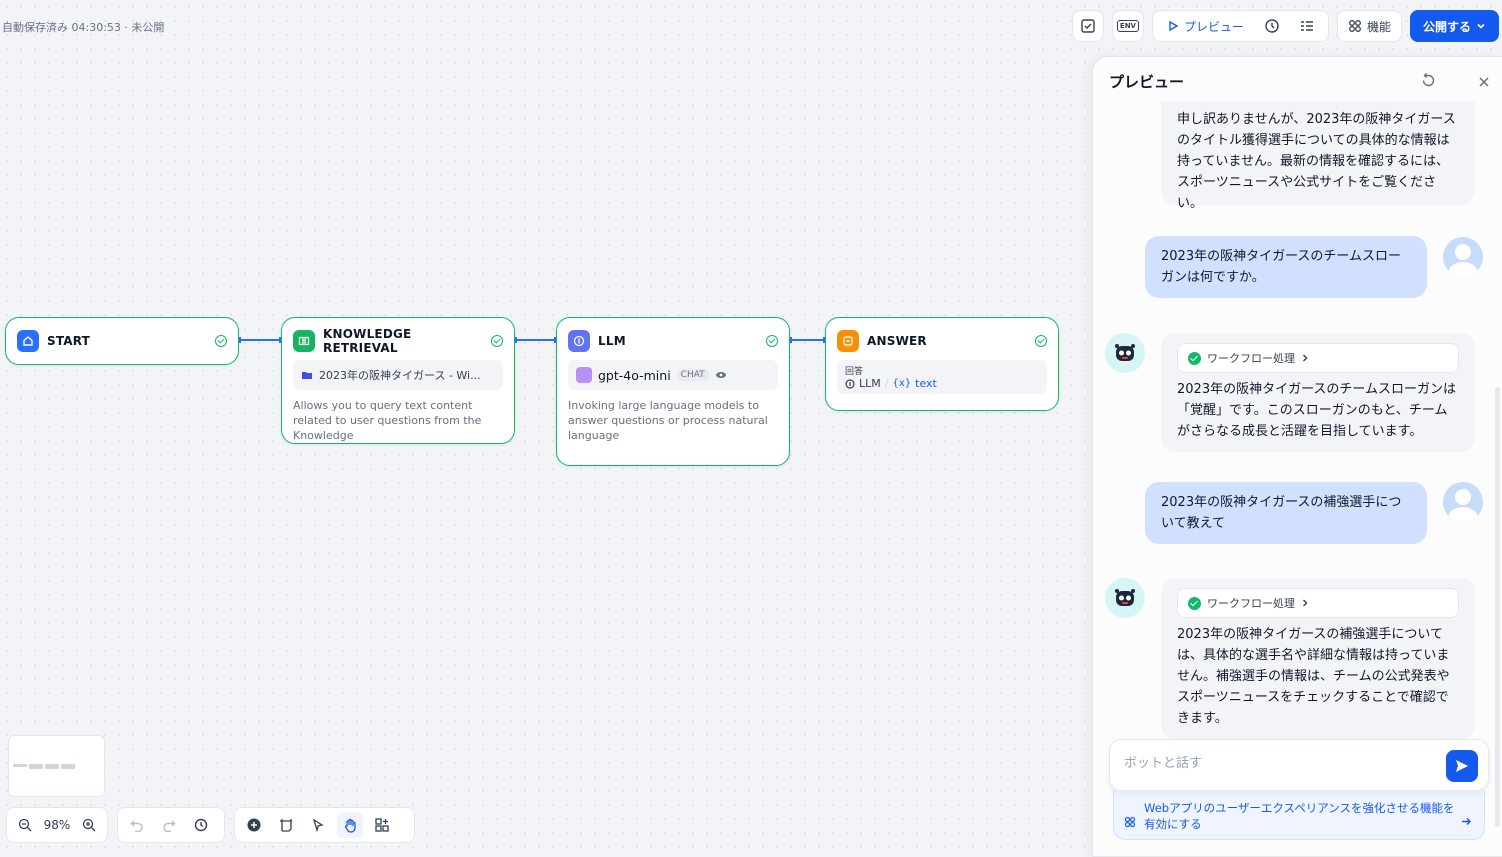 Image resolution: width=1502 pixels, height=857 pixels. I want to click on layout-icon, so click(382, 825).